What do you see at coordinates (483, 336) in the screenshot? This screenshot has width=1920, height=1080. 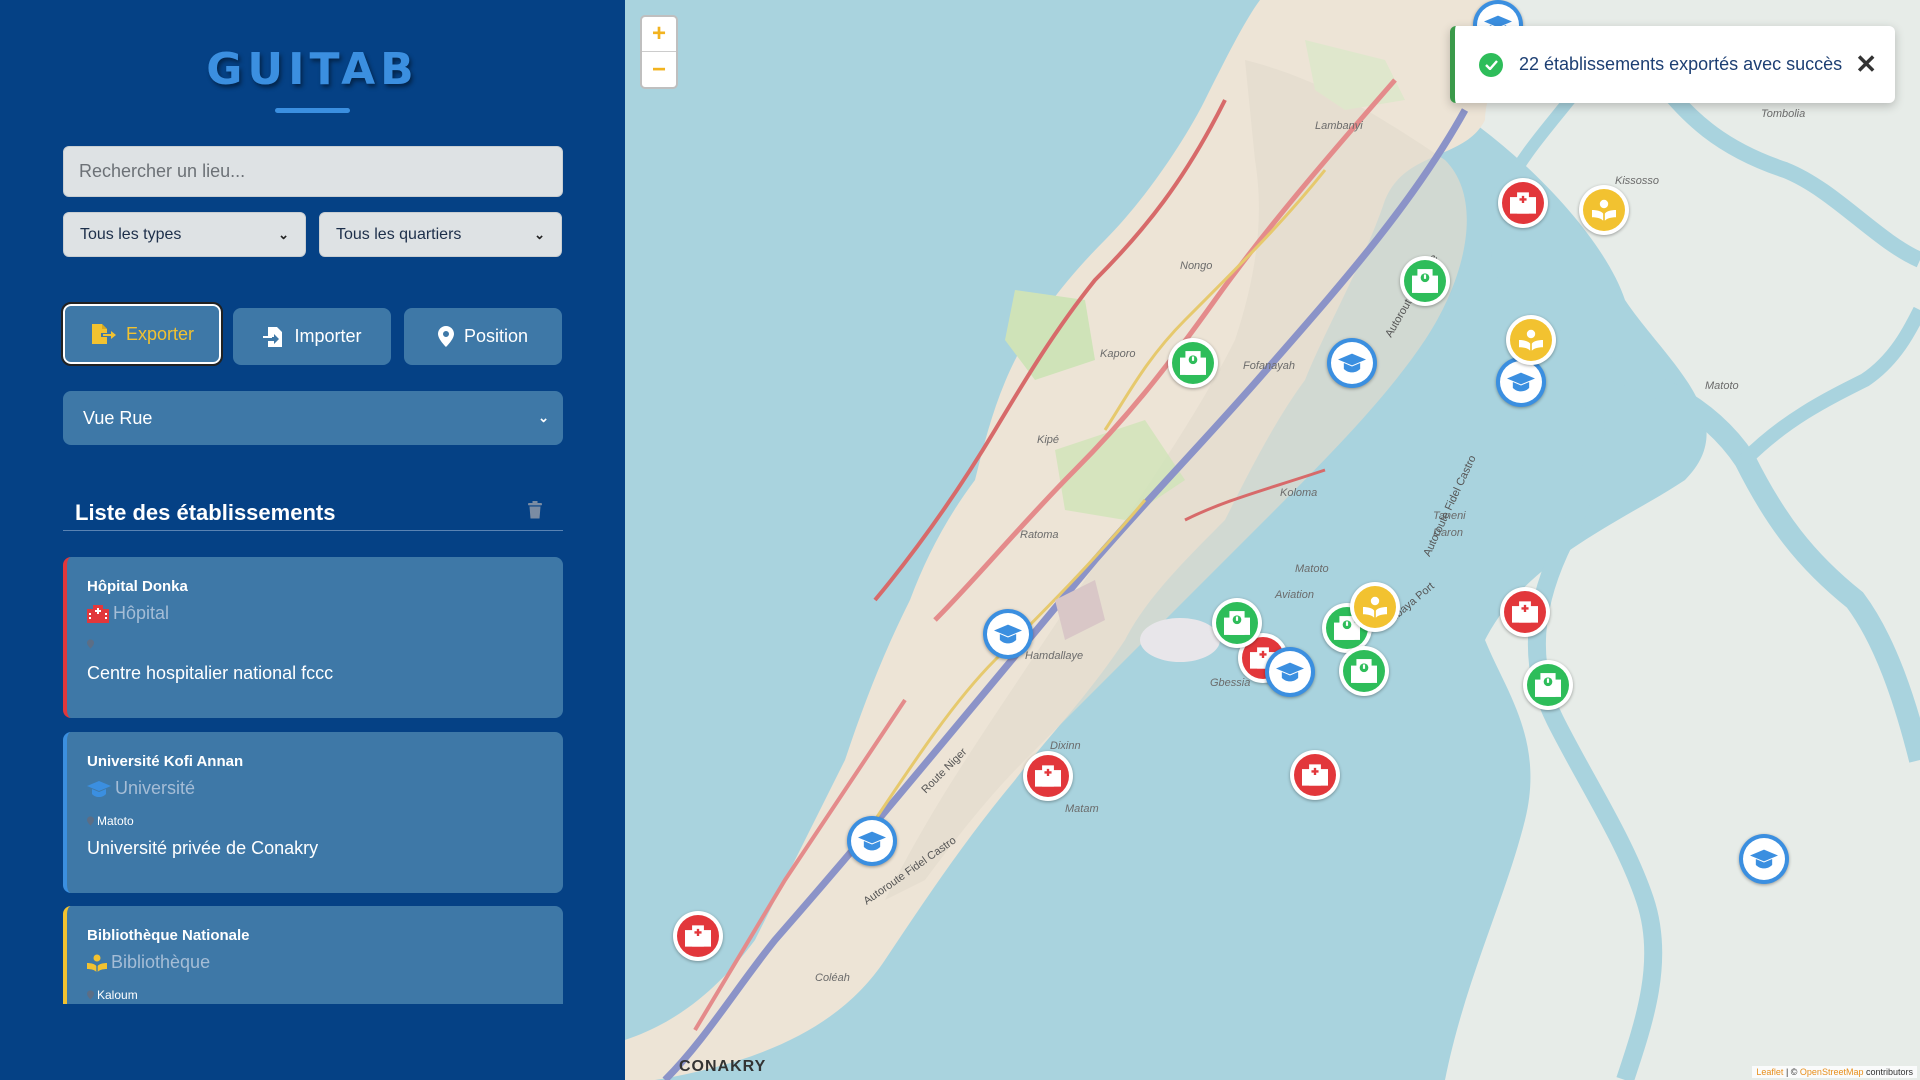 I see `position-button: Position` at bounding box center [483, 336].